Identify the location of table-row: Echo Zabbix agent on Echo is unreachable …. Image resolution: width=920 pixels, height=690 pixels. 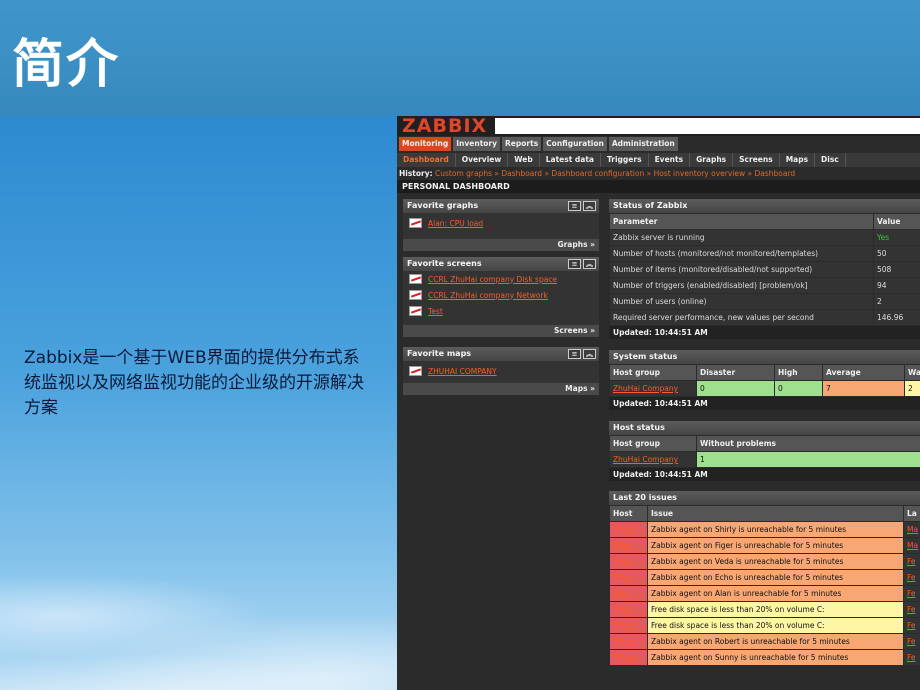
(764, 577).